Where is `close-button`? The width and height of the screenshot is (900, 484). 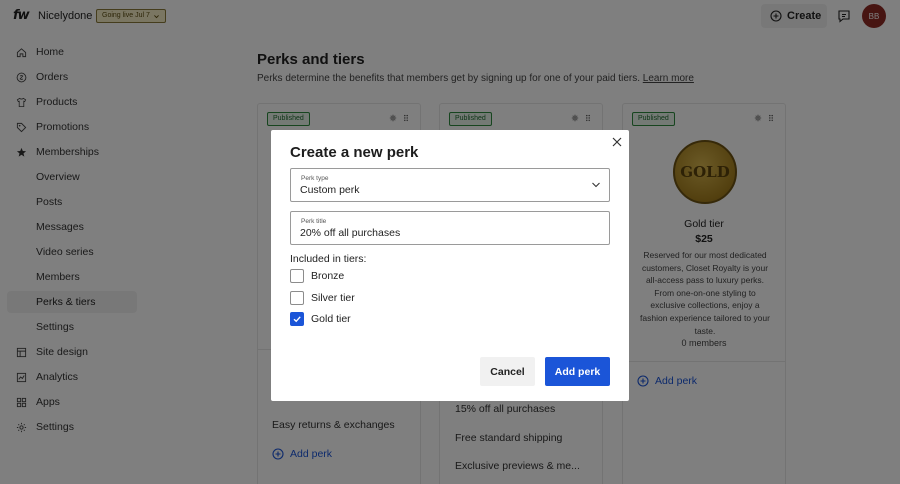 close-button is located at coordinates (617, 142).